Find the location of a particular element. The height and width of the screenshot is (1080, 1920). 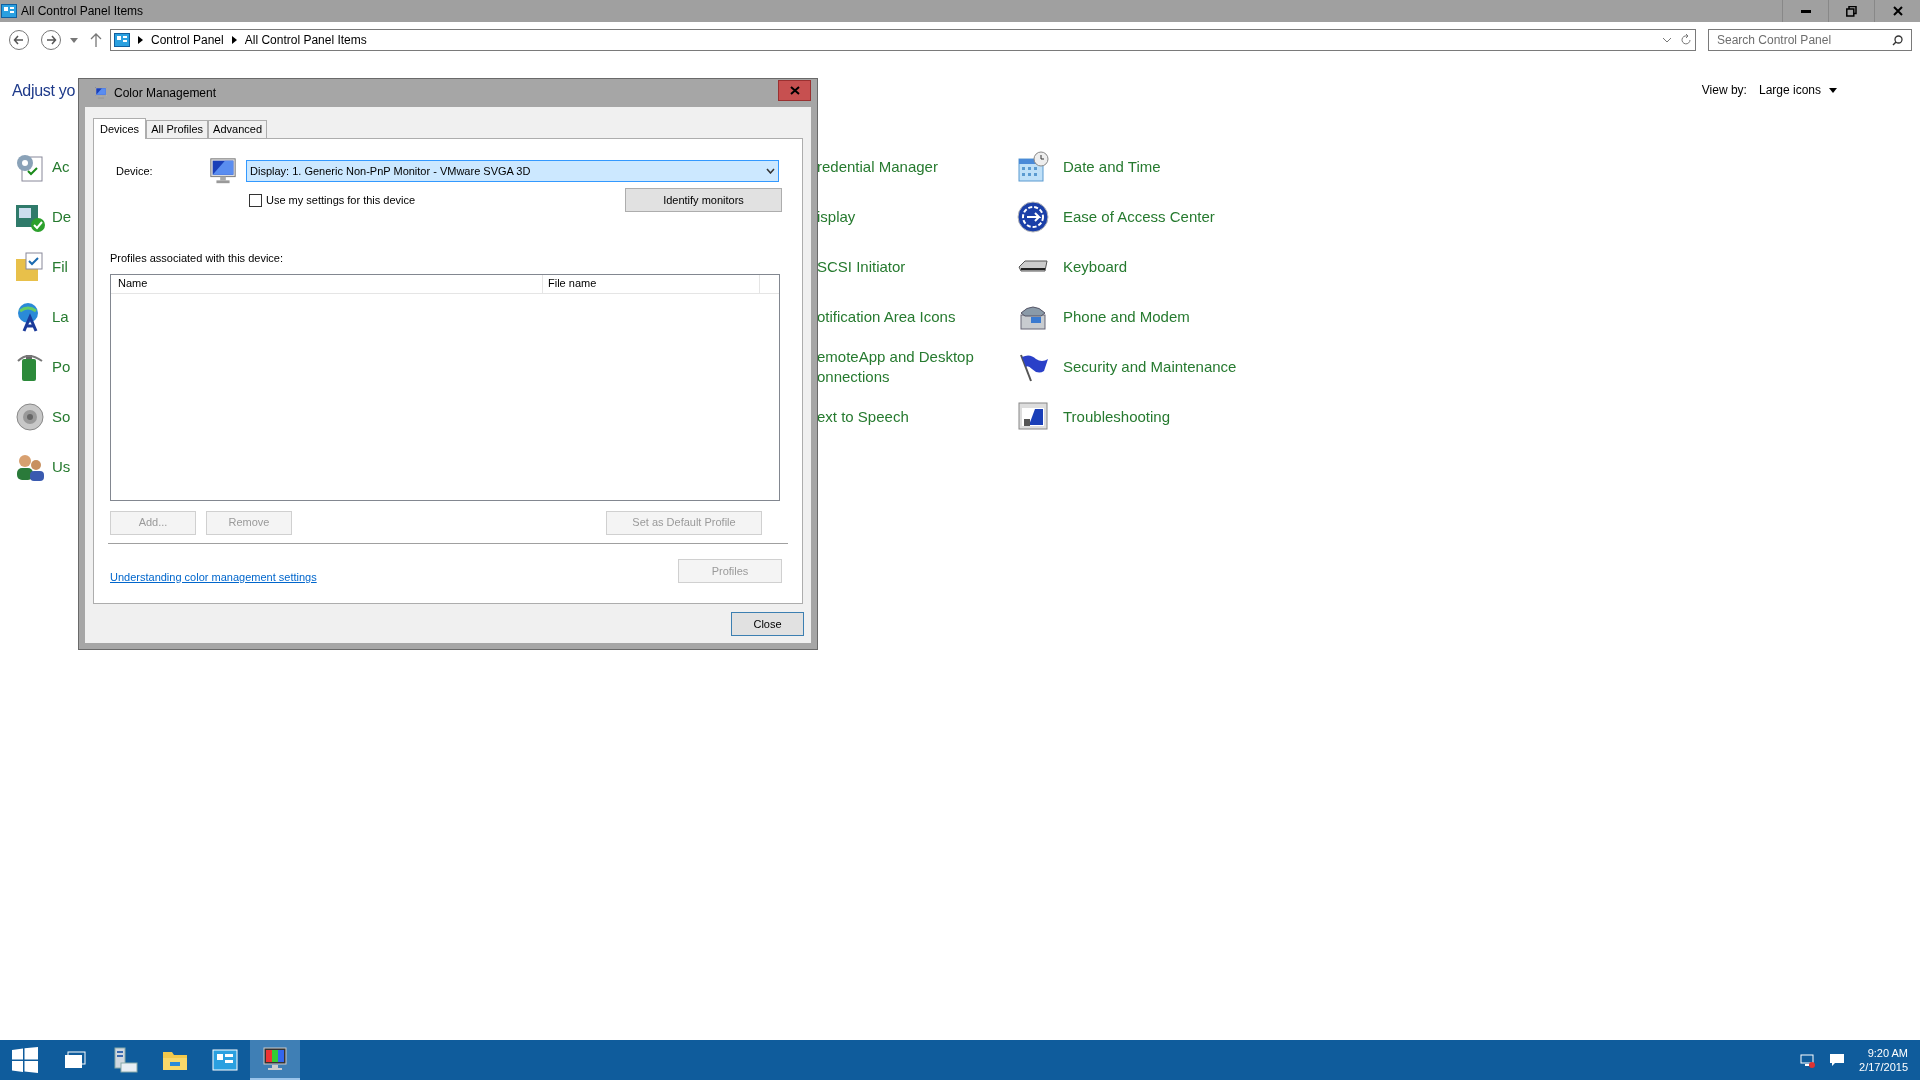

help-link: Understanding color management settings is located at coordinates (213, 576).